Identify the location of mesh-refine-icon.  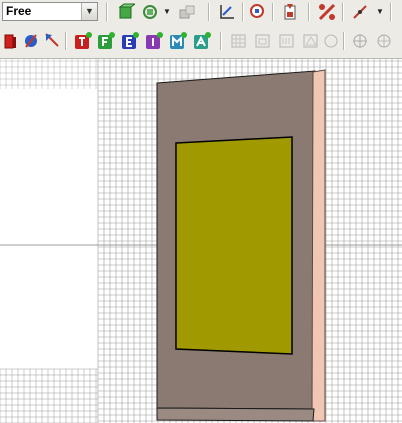
(263, 41).